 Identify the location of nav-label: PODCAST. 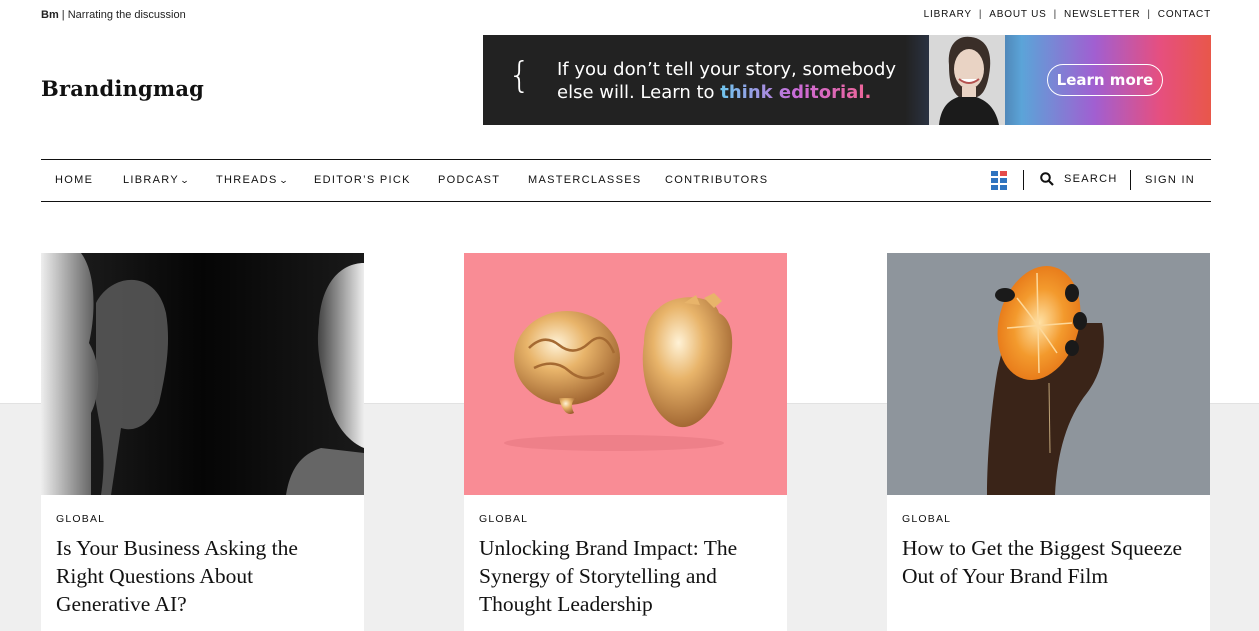
(469, 180).